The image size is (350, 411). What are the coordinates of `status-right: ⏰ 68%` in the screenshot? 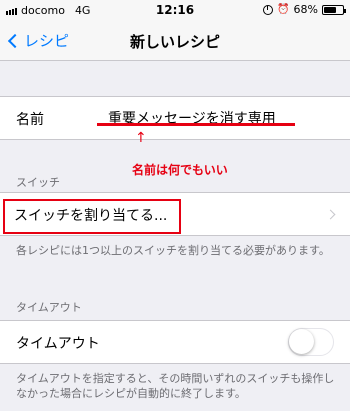 It's located at (304, 9).